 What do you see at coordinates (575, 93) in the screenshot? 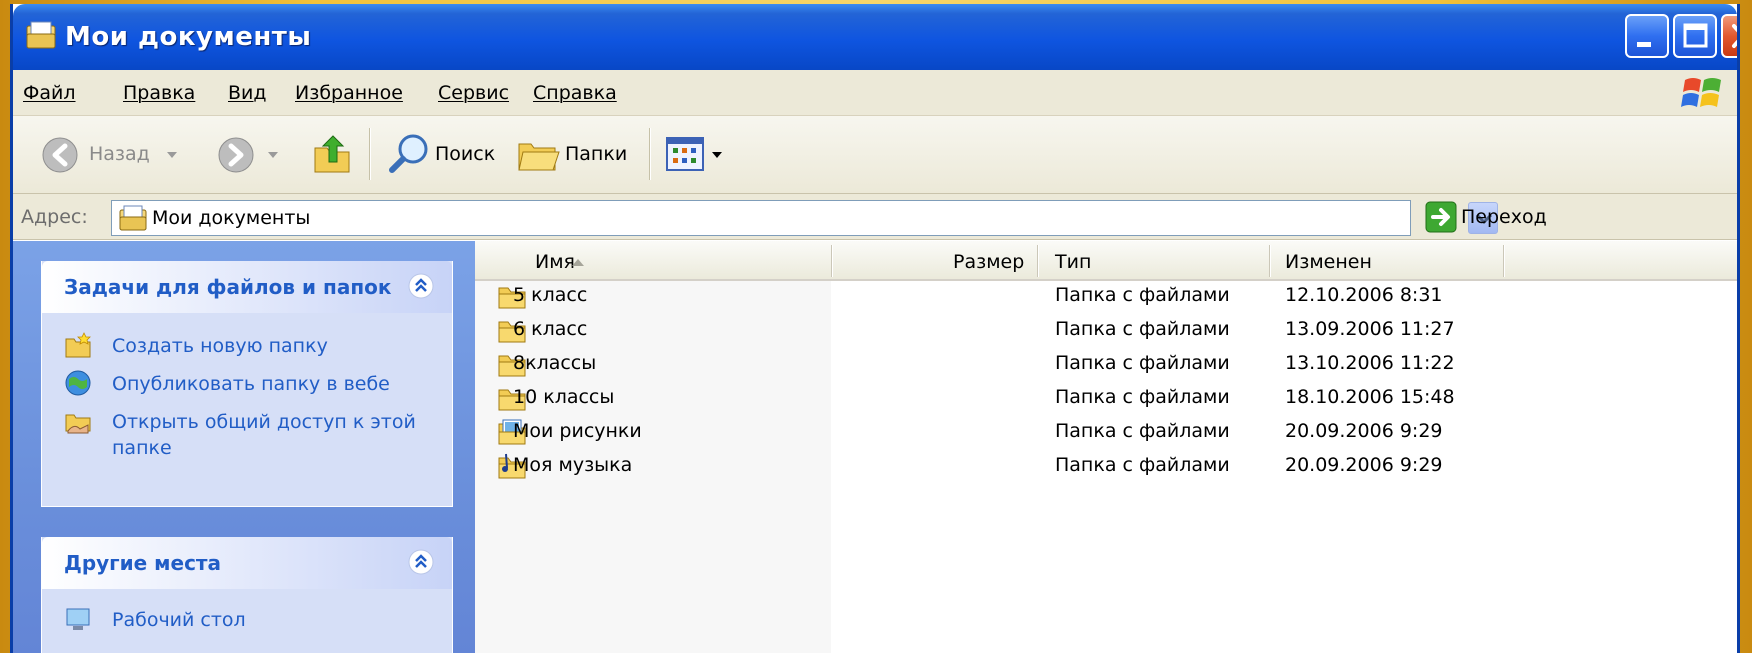
I see `menu-help: Справка` at bounding box center [575, 93].